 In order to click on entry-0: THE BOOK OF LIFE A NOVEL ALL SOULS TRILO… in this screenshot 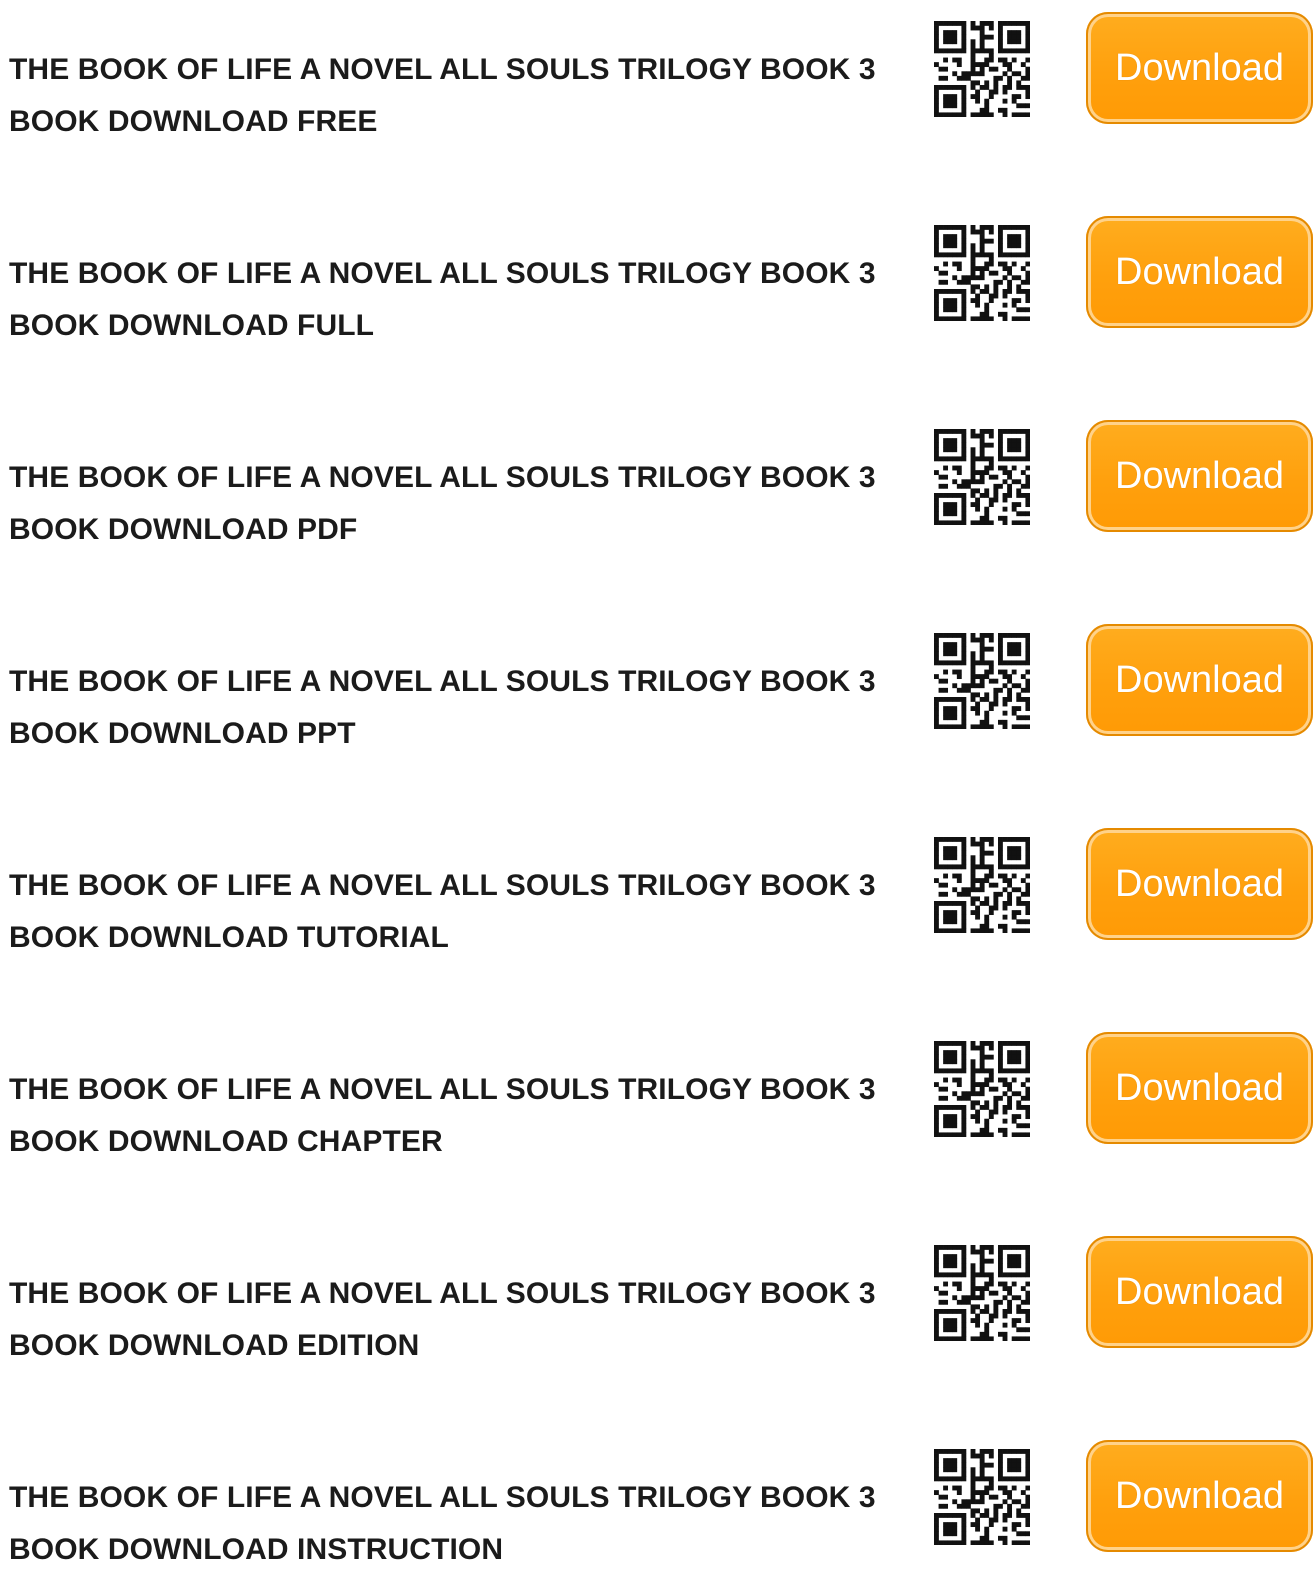, I will do `click(658, 72)`.